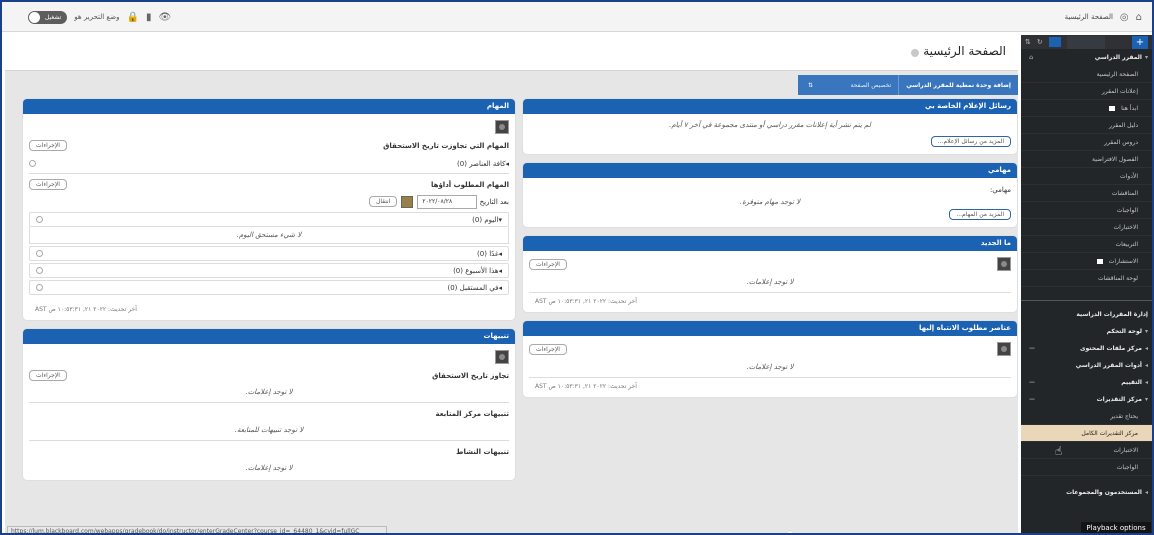 The height and width of the screenshot is (535, 1154). What do you see at coordinates (269, 163) in the screenshot?
I see `all-items-row: ◂ كافة العناصر (0)` at bounding box center [269, 163].